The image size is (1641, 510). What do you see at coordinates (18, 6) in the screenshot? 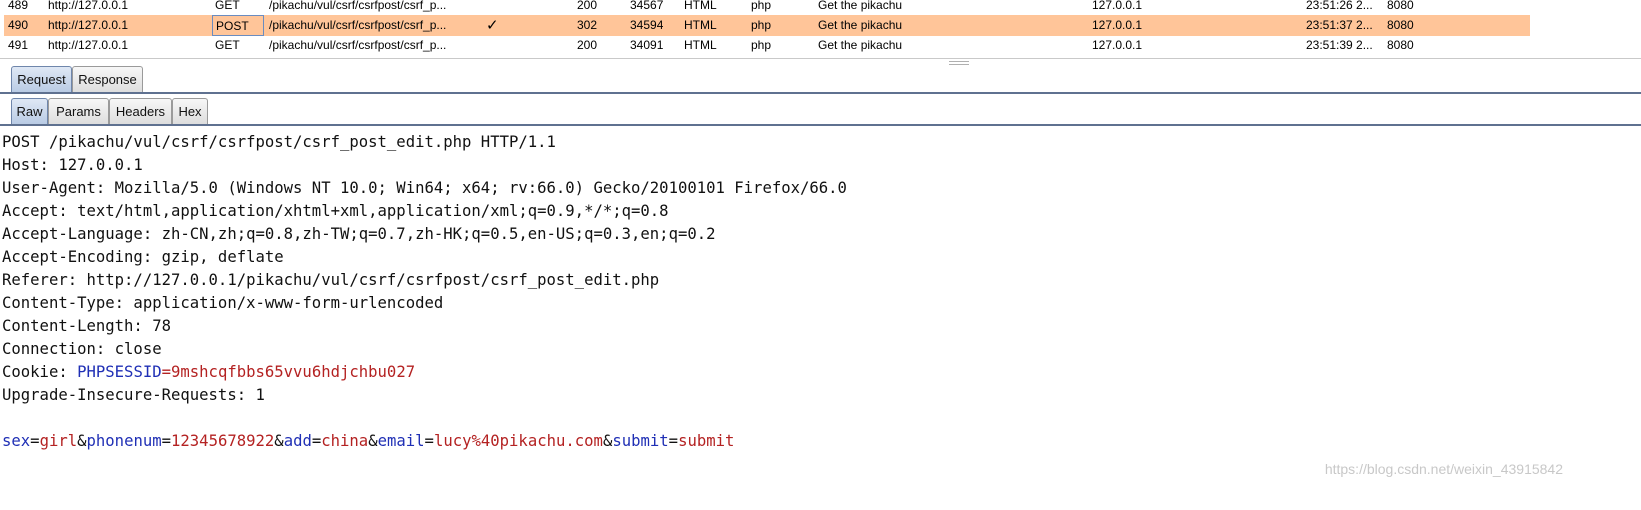
I see `row-number: 489` at bounding box center [18, 6].